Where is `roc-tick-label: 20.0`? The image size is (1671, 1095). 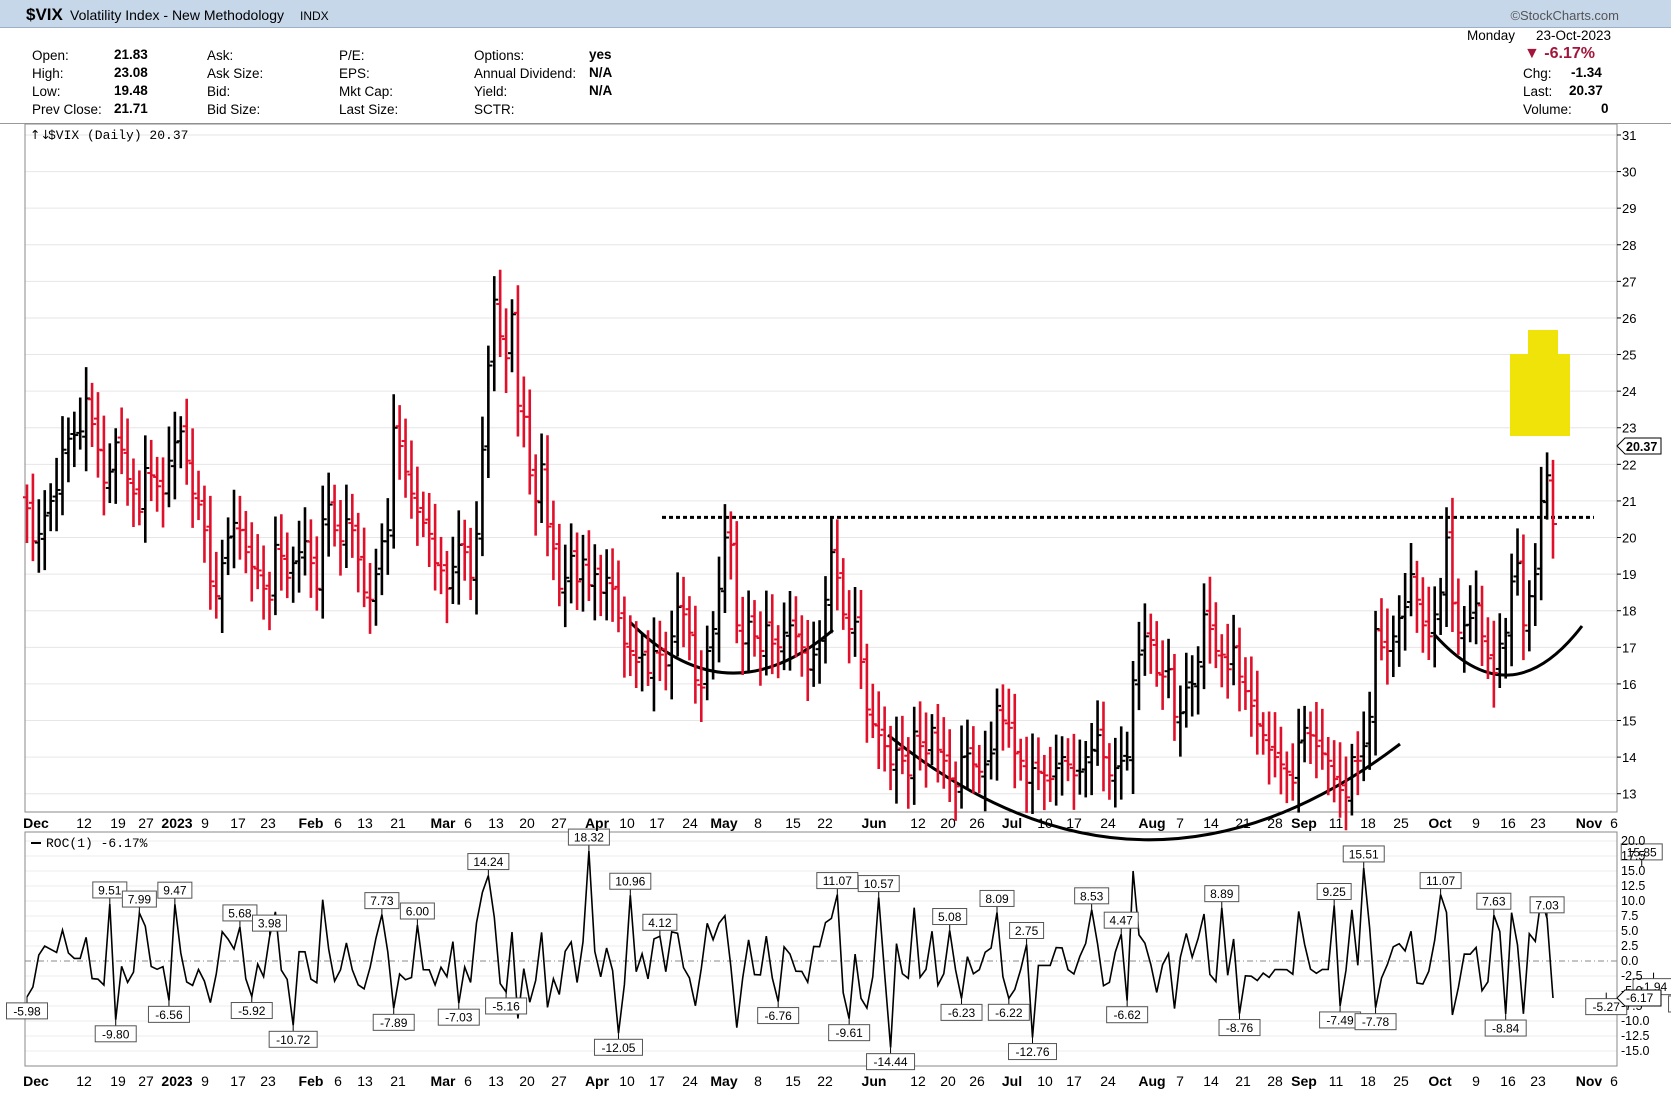 roc-tick-label: 20.0 is located at coordinates (1633, 841).